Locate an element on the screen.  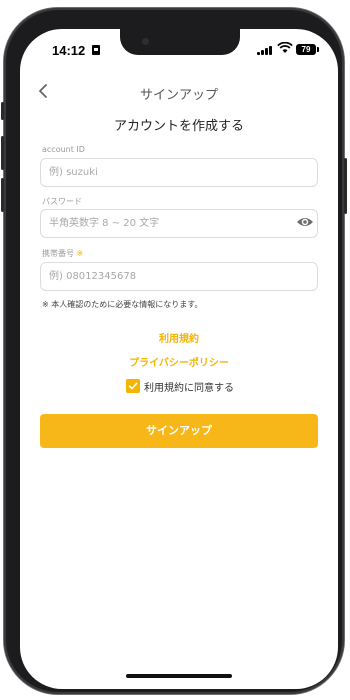
wifi-icon is located at coordinates (285, 47).